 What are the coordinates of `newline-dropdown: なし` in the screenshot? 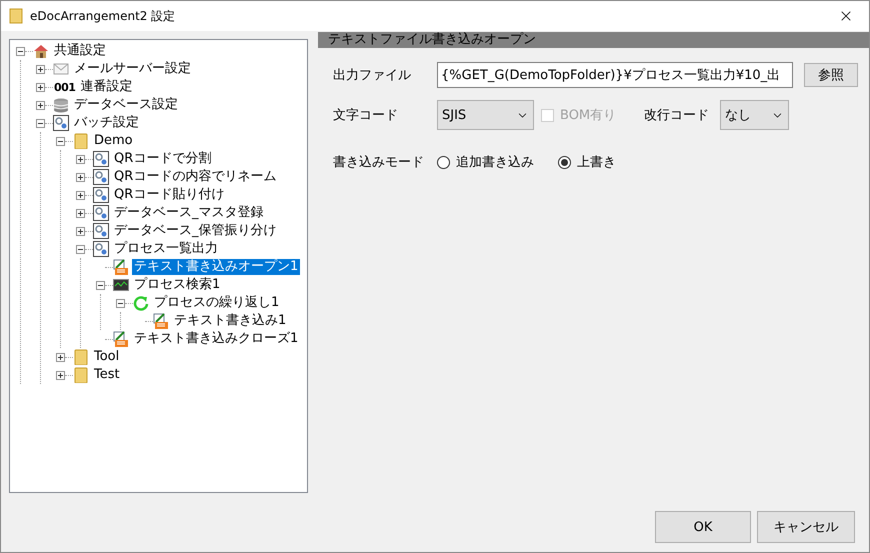 It's located at (755, 115).